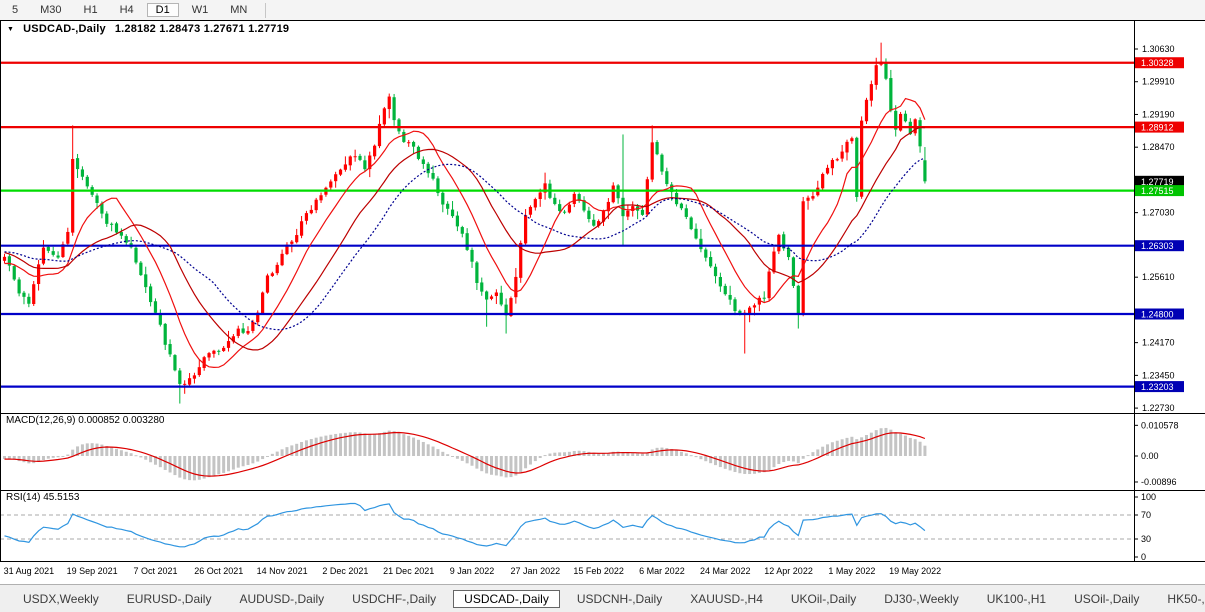  I want to click on symbol-tab-usdcnh-daily: USDCNH-,Daily, so click(619, 599).